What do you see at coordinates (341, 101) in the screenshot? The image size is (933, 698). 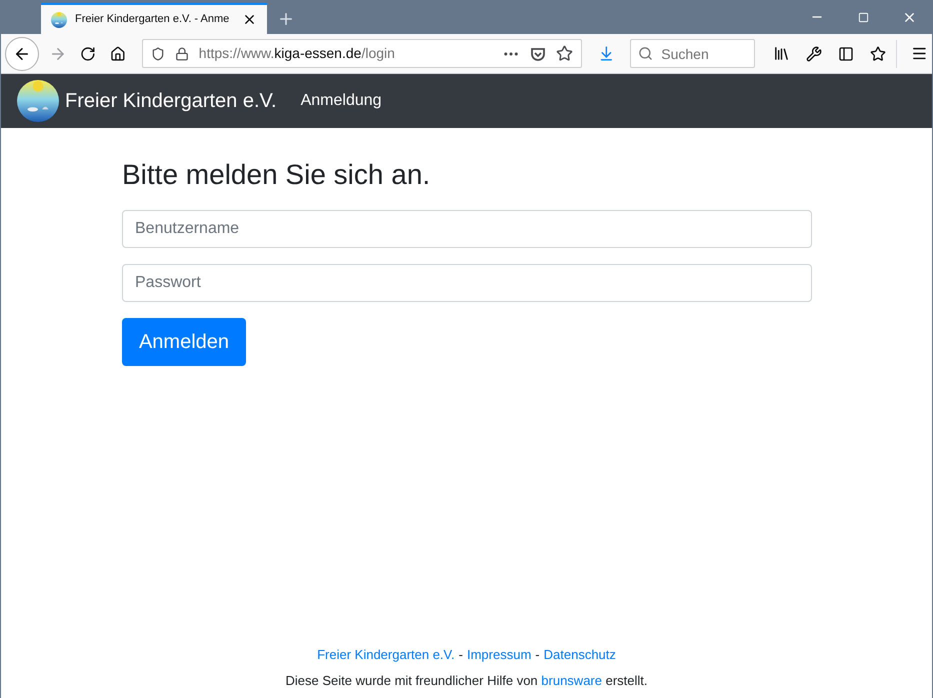 I see `nav-link: Anmeldung` at bounding box center [341, 101].